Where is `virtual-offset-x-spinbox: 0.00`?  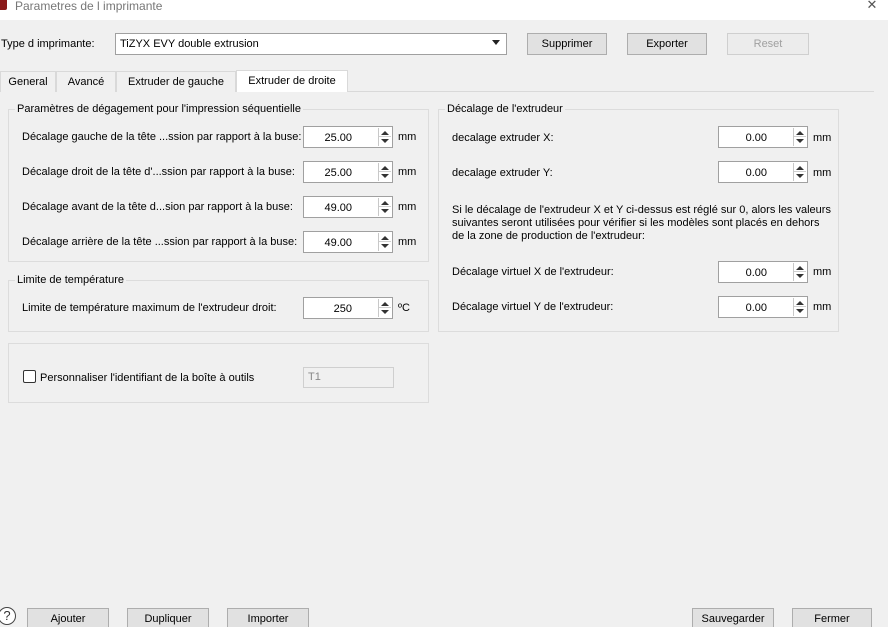 virtual-offset-x-spinbox: 0.00 is located at coordinates (763, 272).